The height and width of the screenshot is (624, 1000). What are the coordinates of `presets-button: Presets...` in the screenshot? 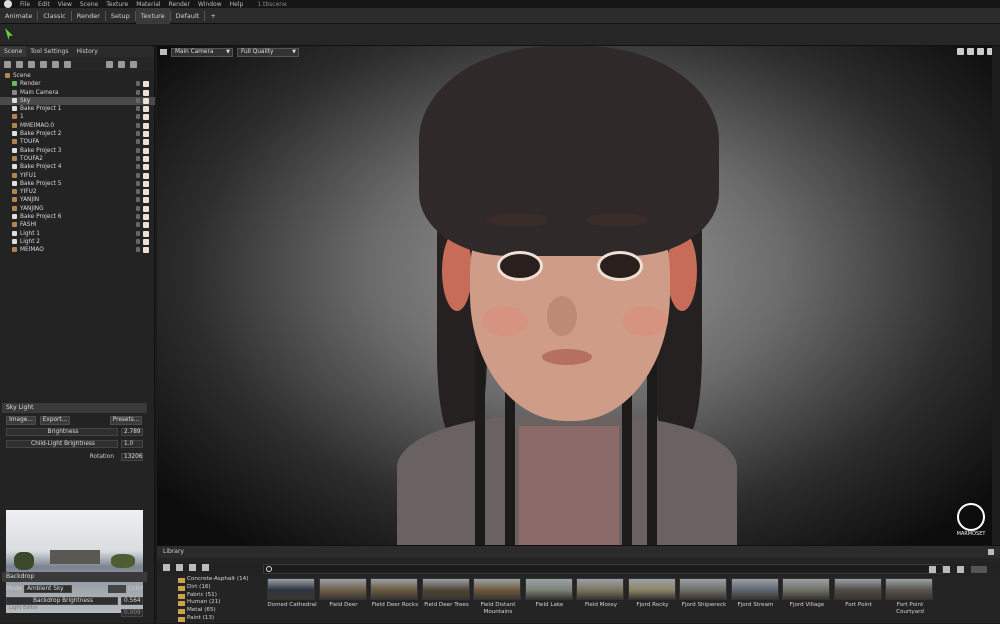 It's located at (126, 420).